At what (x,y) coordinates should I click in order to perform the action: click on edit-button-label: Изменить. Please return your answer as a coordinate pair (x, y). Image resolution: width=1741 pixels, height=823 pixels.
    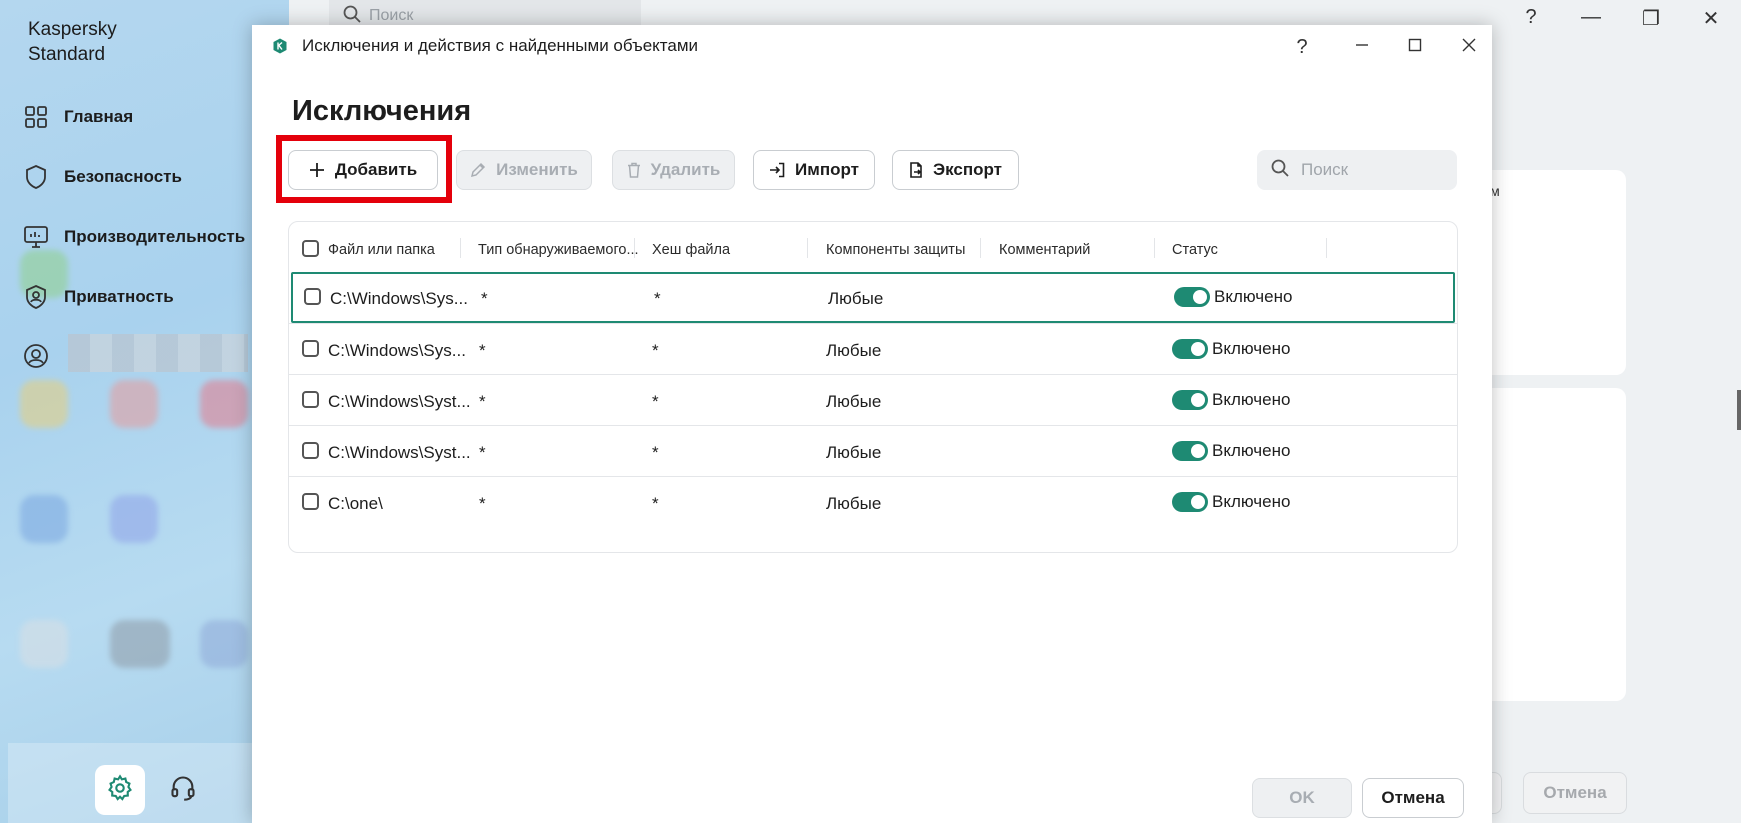
    Looking at the image, I should click on (537, 169).